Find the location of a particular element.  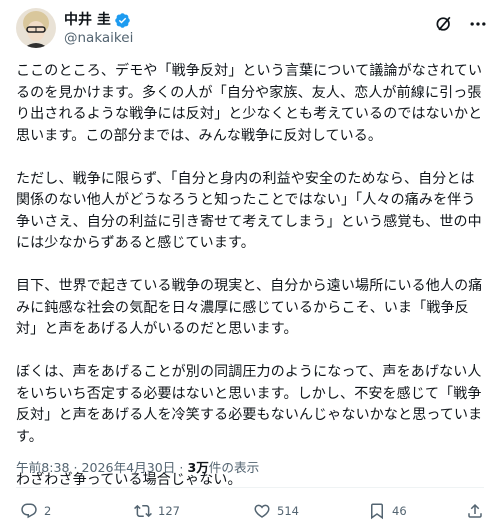

reply-count: 2 is located at coordinates (48, 511).